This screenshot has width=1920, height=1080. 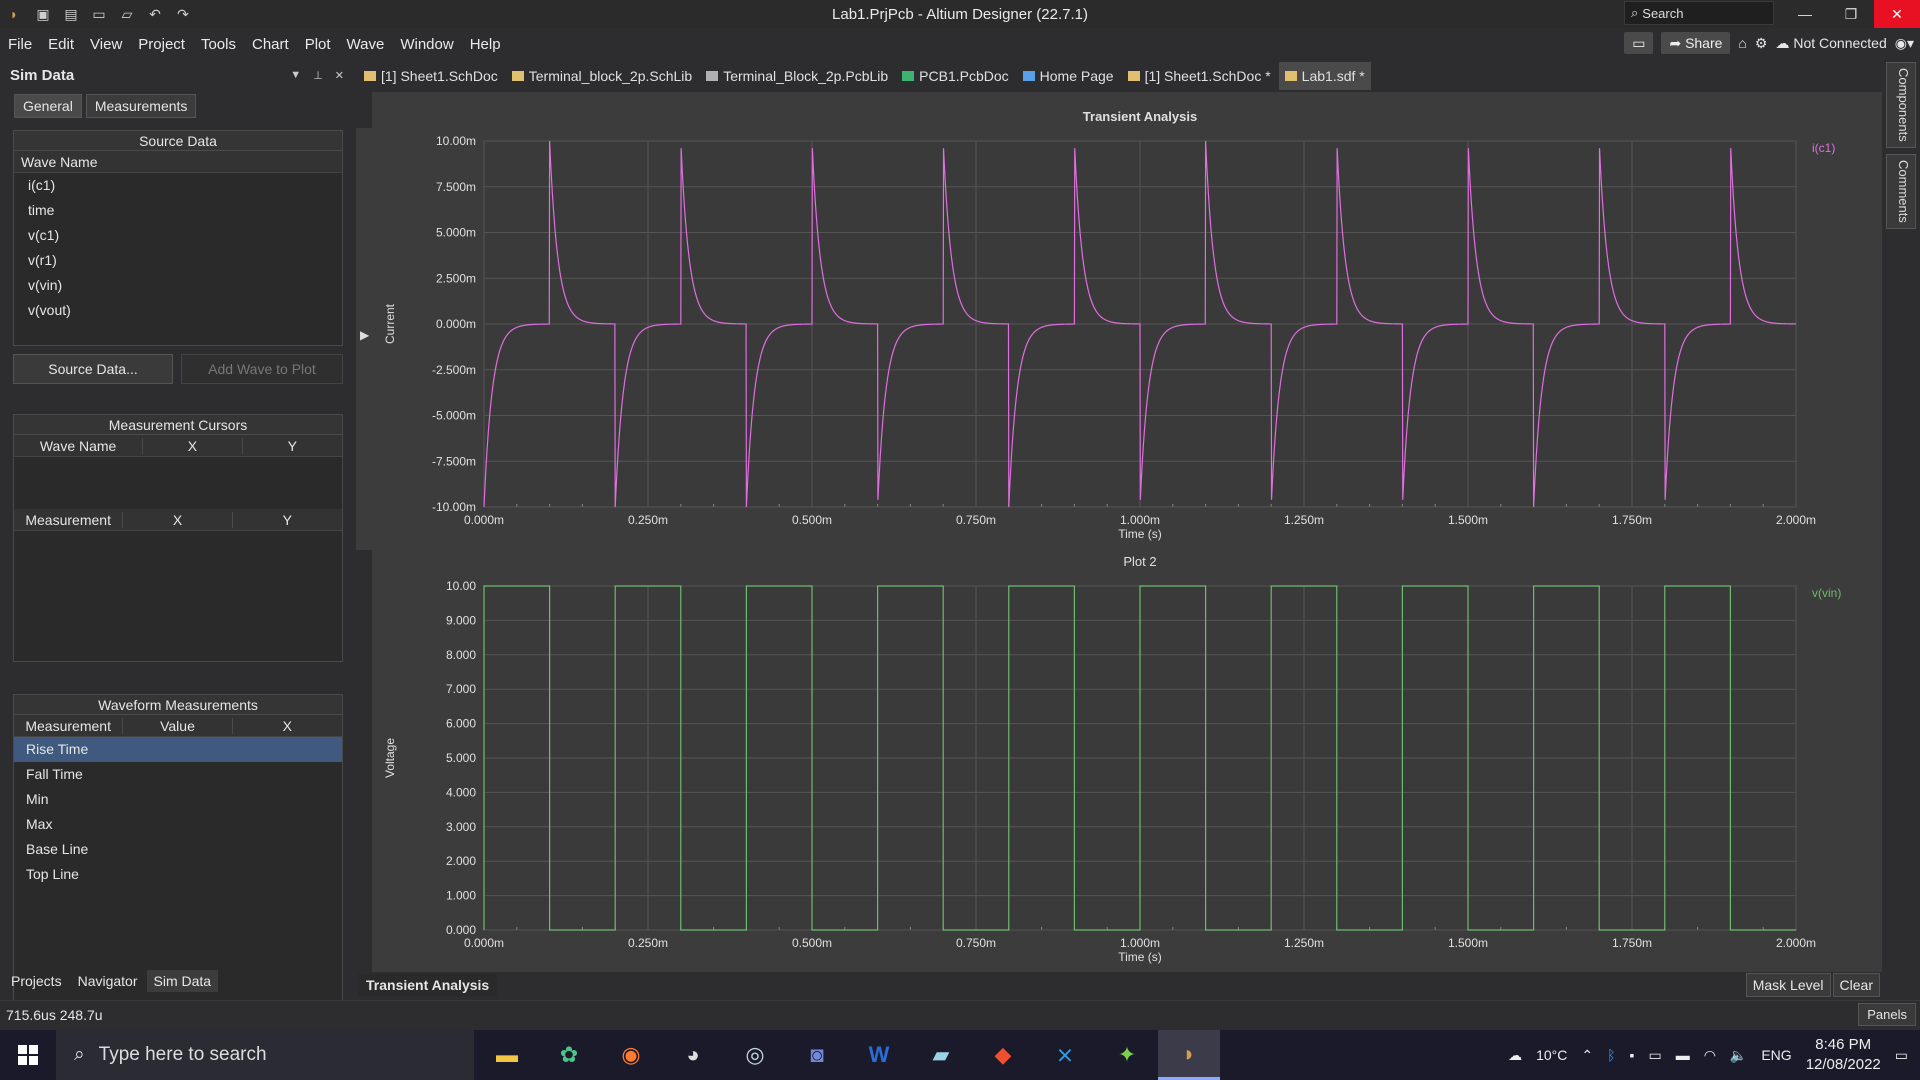 I want to click on wave-item: v(c1), so click(x=178, y=235).